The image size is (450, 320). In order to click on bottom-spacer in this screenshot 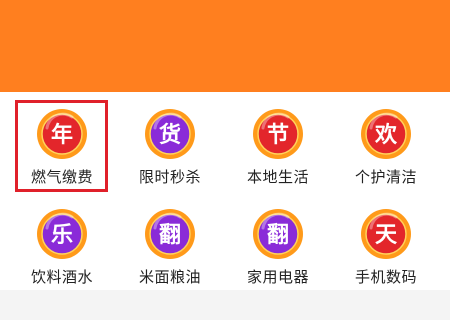, I will do `click(225, 305)`.